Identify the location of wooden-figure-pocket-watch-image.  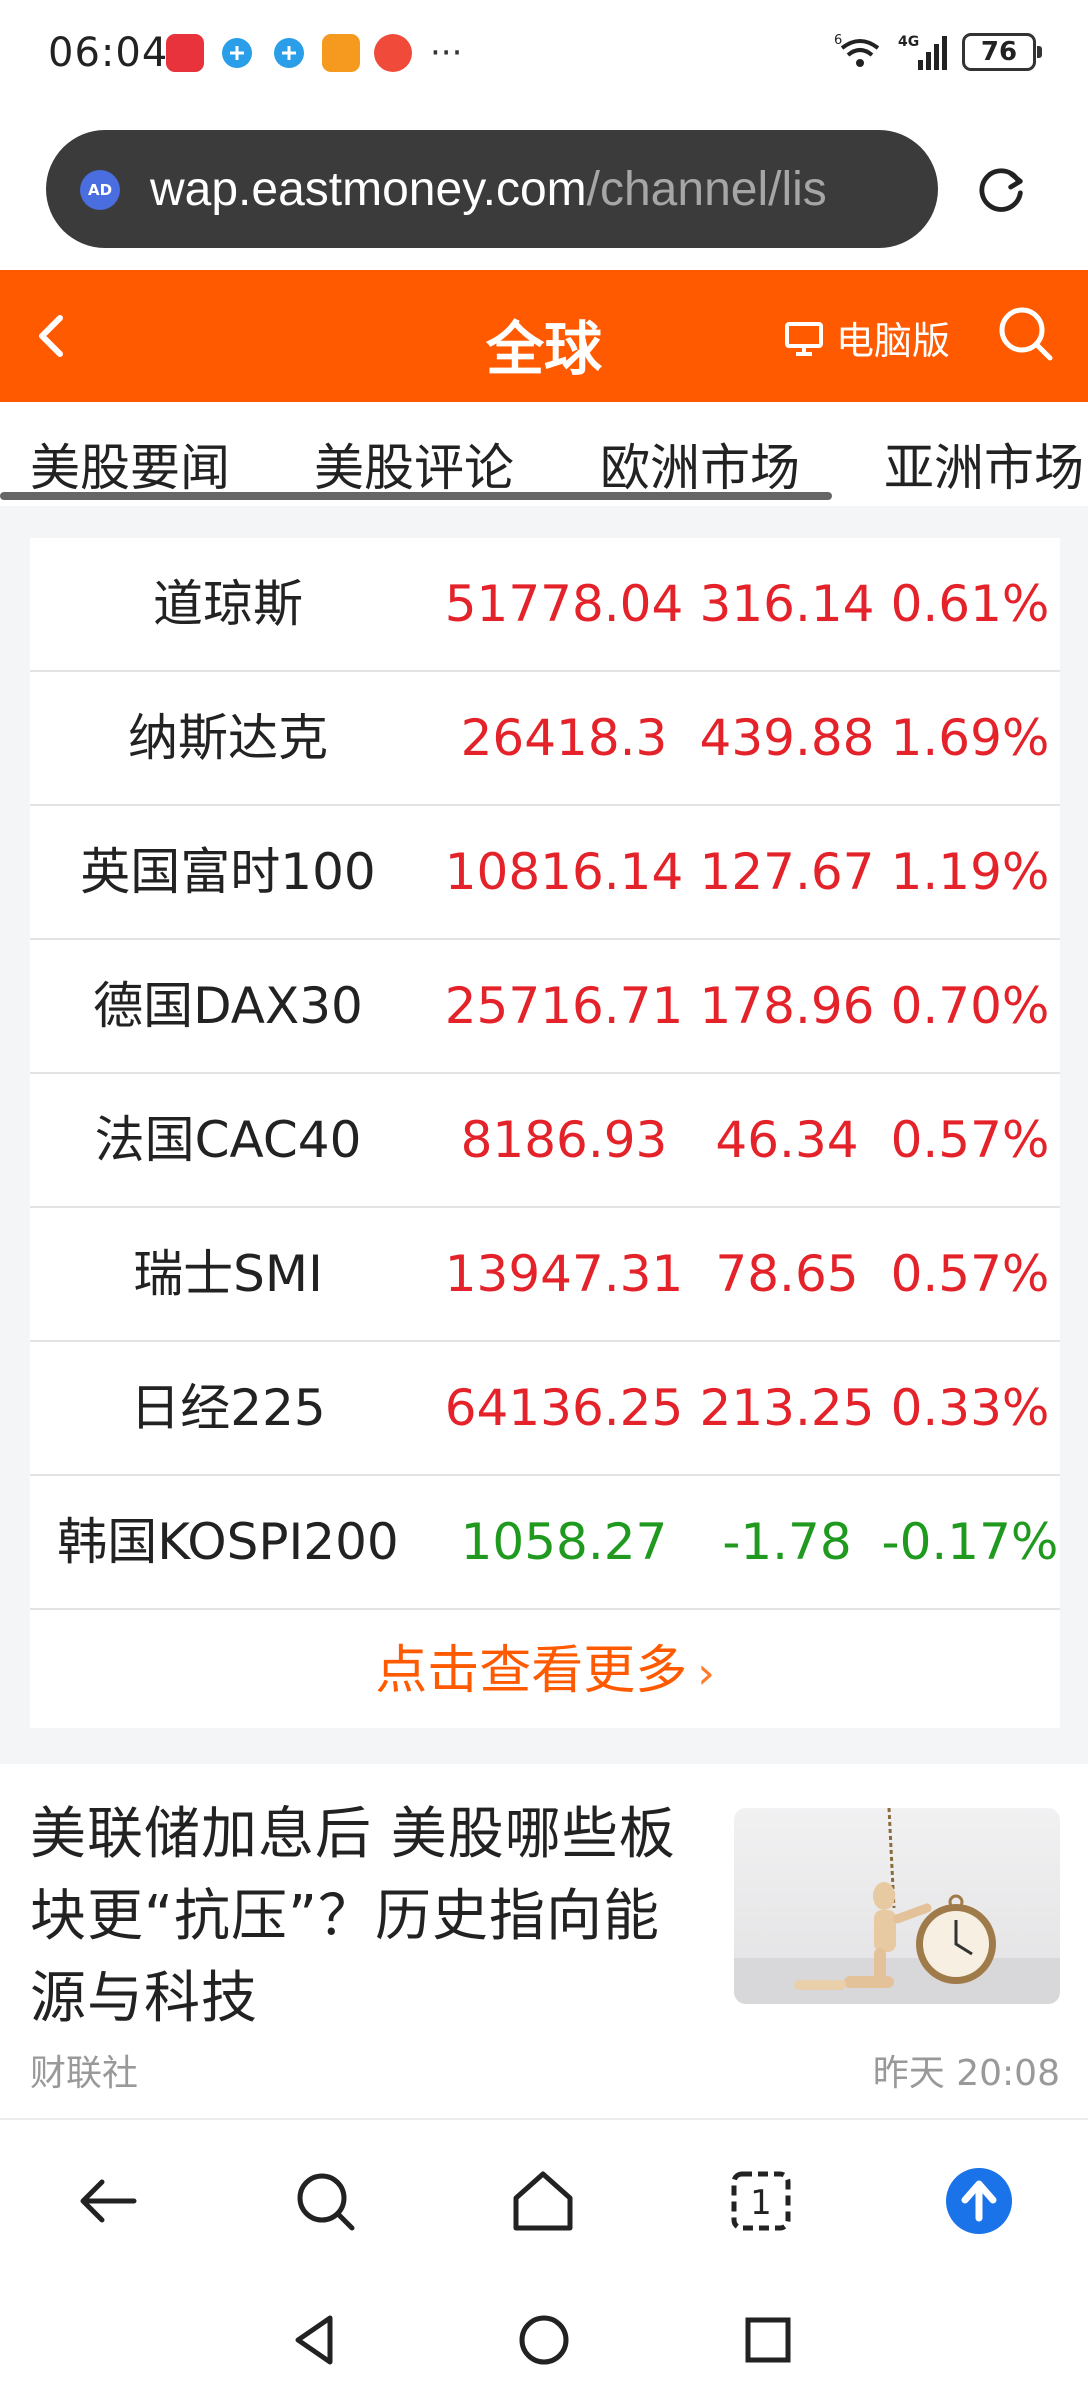
(897, 1906).